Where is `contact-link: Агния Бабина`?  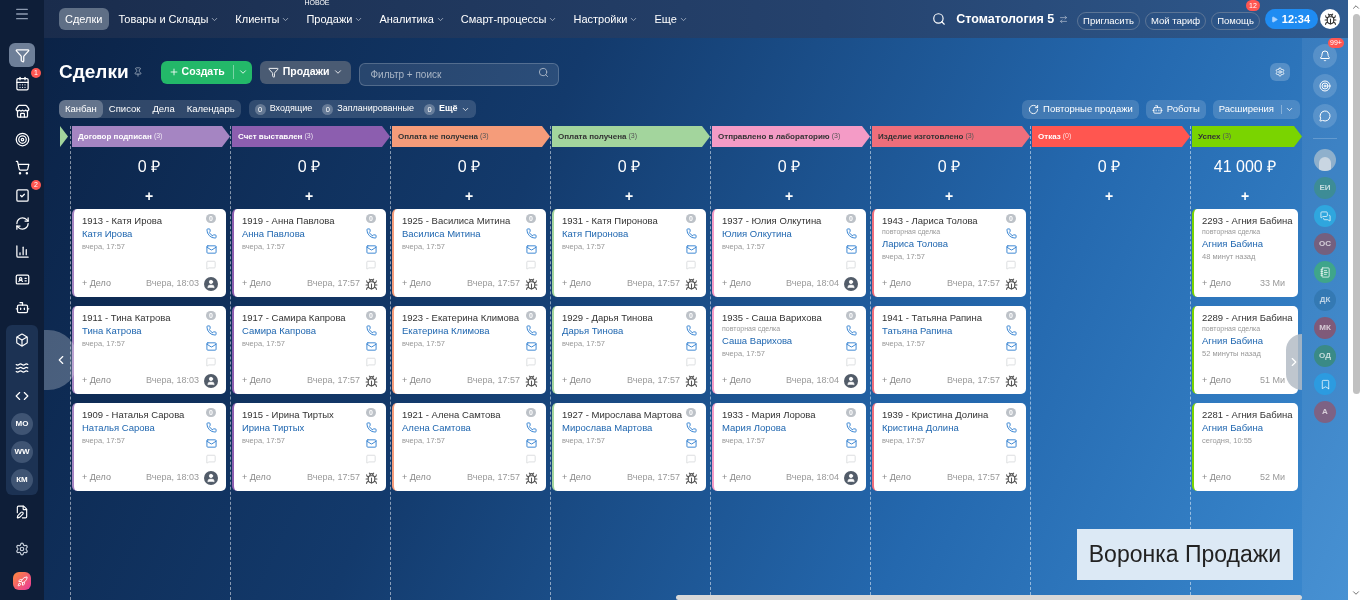
contact-link: Агния Бабина is located at coordinates (1232, 244).